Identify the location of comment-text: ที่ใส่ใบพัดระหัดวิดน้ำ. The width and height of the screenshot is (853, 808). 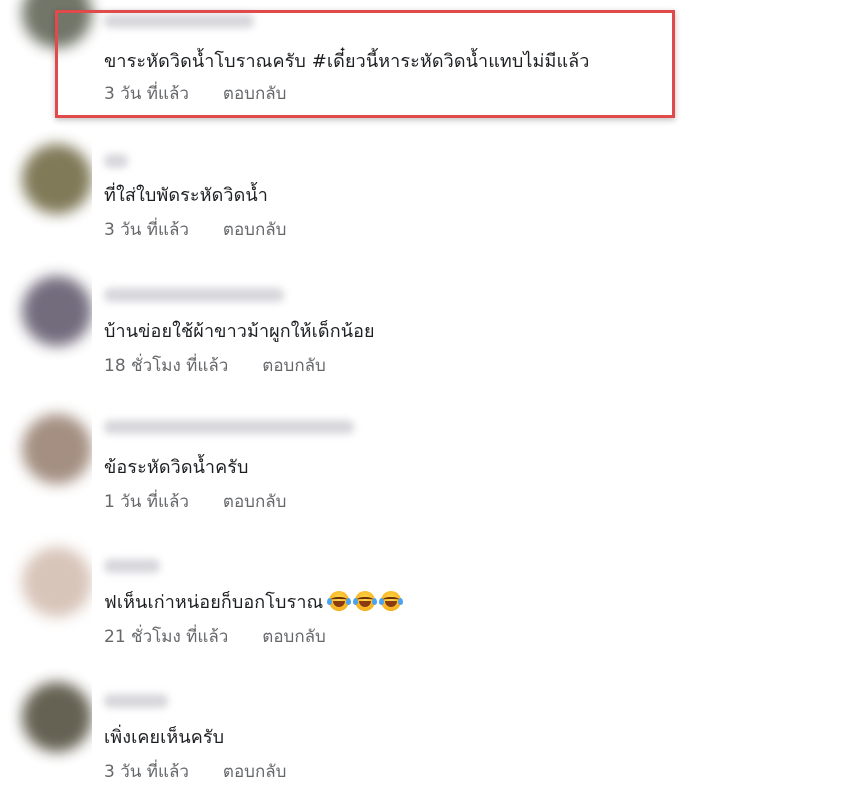
(186, 195).